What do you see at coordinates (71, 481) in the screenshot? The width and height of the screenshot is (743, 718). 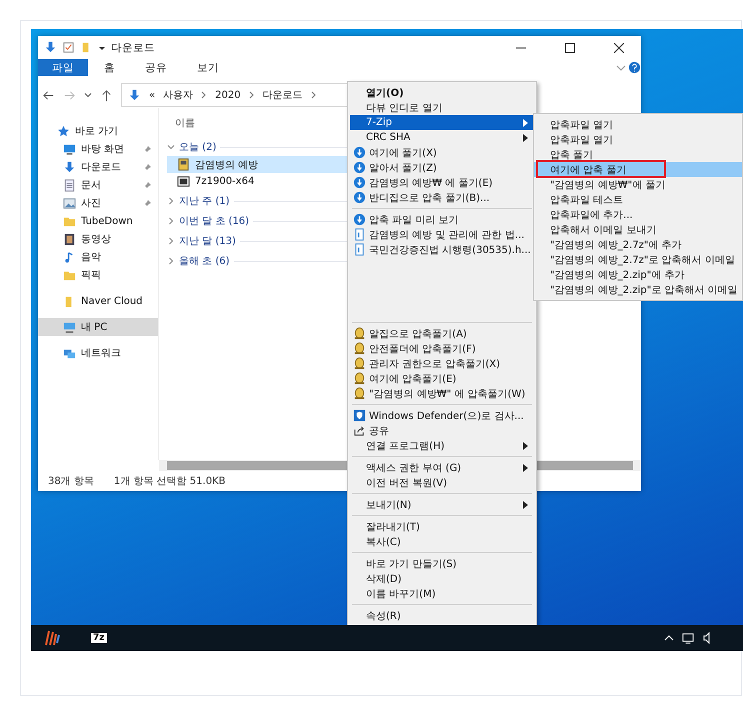 I see `status-text: 38개 항목` at bounding box center [71, 481].